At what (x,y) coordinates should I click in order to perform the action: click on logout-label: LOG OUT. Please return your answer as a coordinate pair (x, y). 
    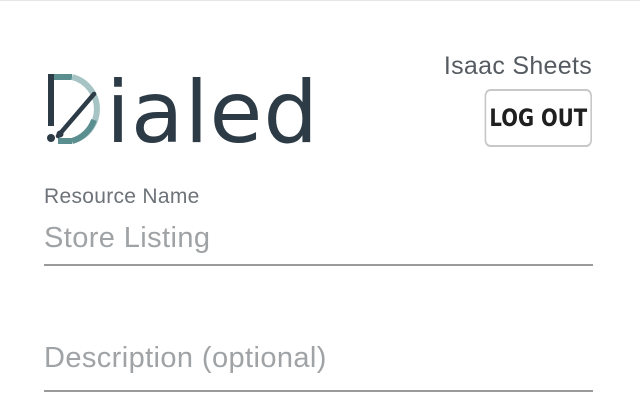
    Looking at the image, I should click on (538, 118).